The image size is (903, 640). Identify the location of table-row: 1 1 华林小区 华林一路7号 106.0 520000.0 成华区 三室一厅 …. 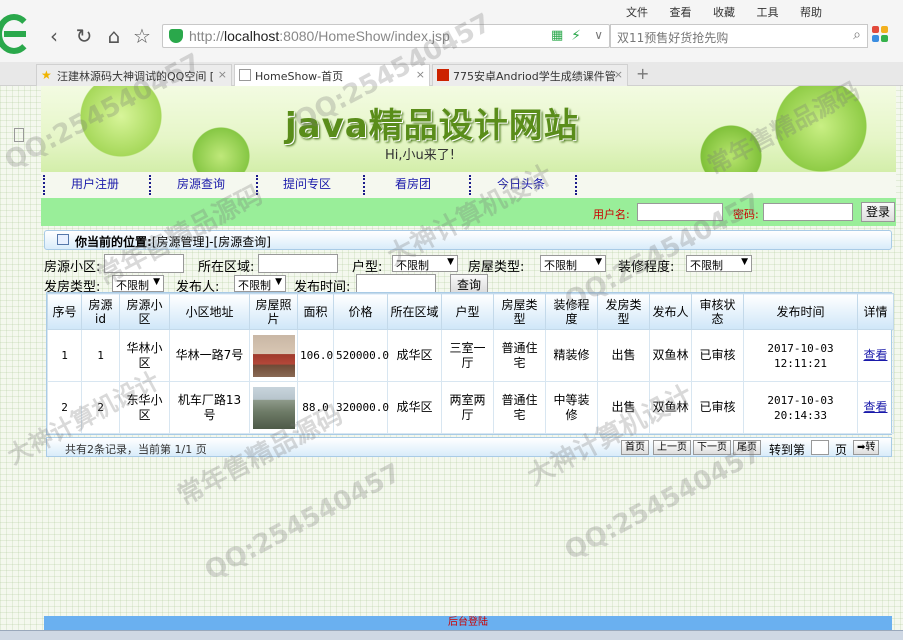
(470, 355).